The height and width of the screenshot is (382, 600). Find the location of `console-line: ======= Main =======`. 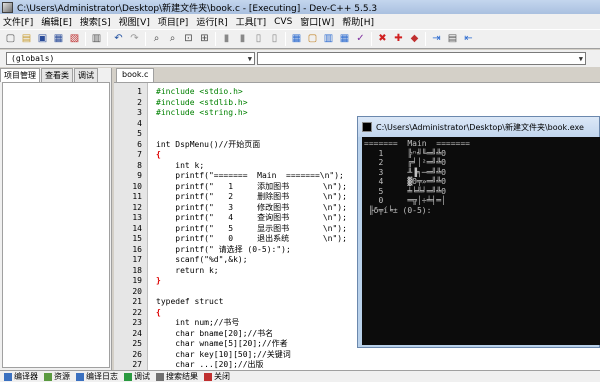

console-line: ======= Main ======= is located at coordinates (417, 143).